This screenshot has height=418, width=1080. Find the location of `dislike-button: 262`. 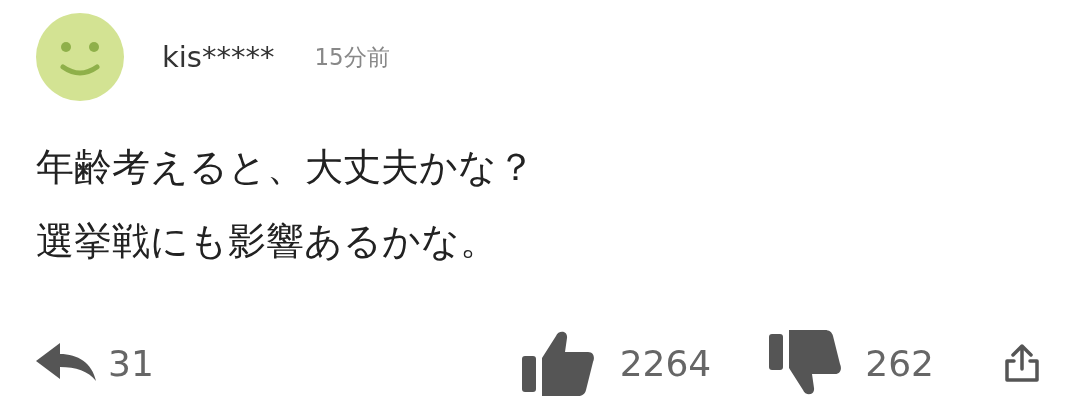

dislike-button: 262 is located at coordinates (851, 363).